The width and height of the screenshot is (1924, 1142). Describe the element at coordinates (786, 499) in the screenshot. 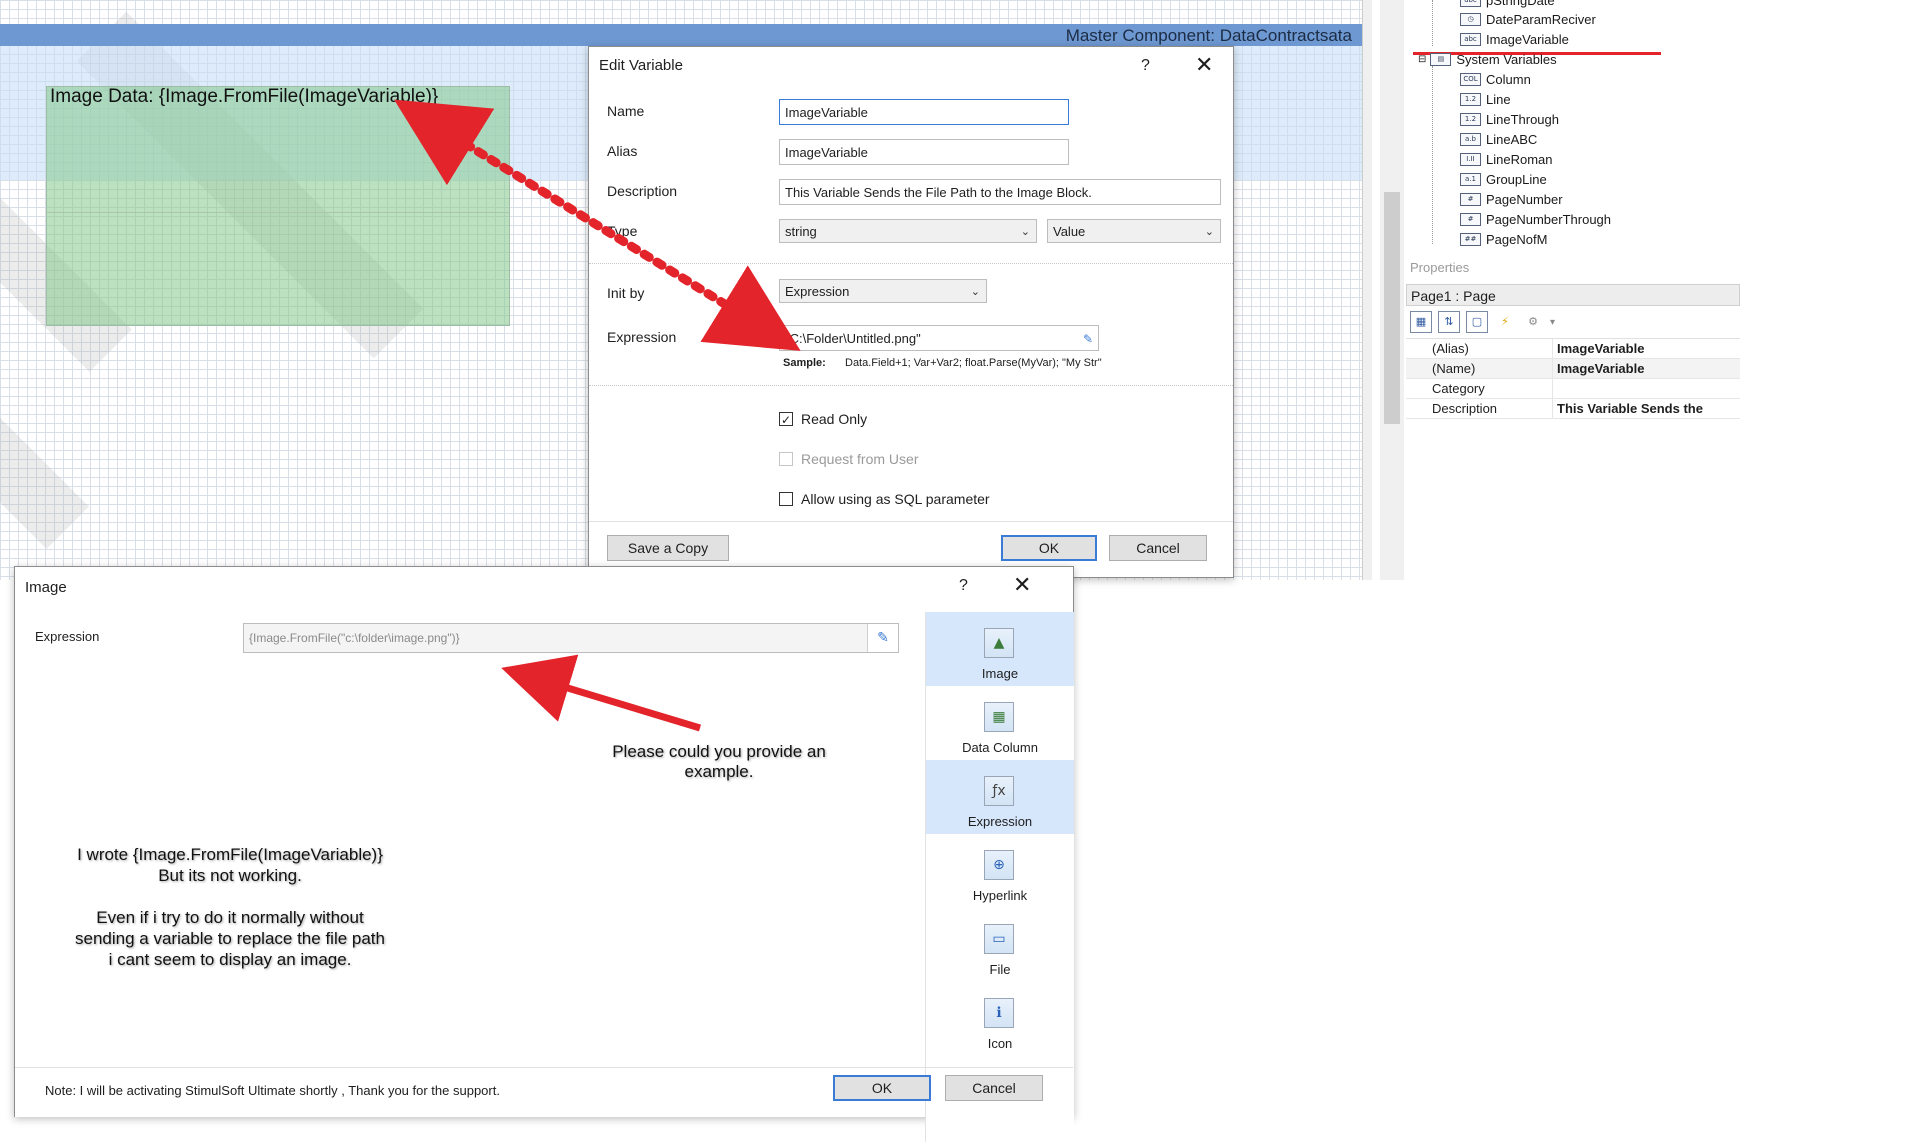

I see `checkbox-box` at that location.